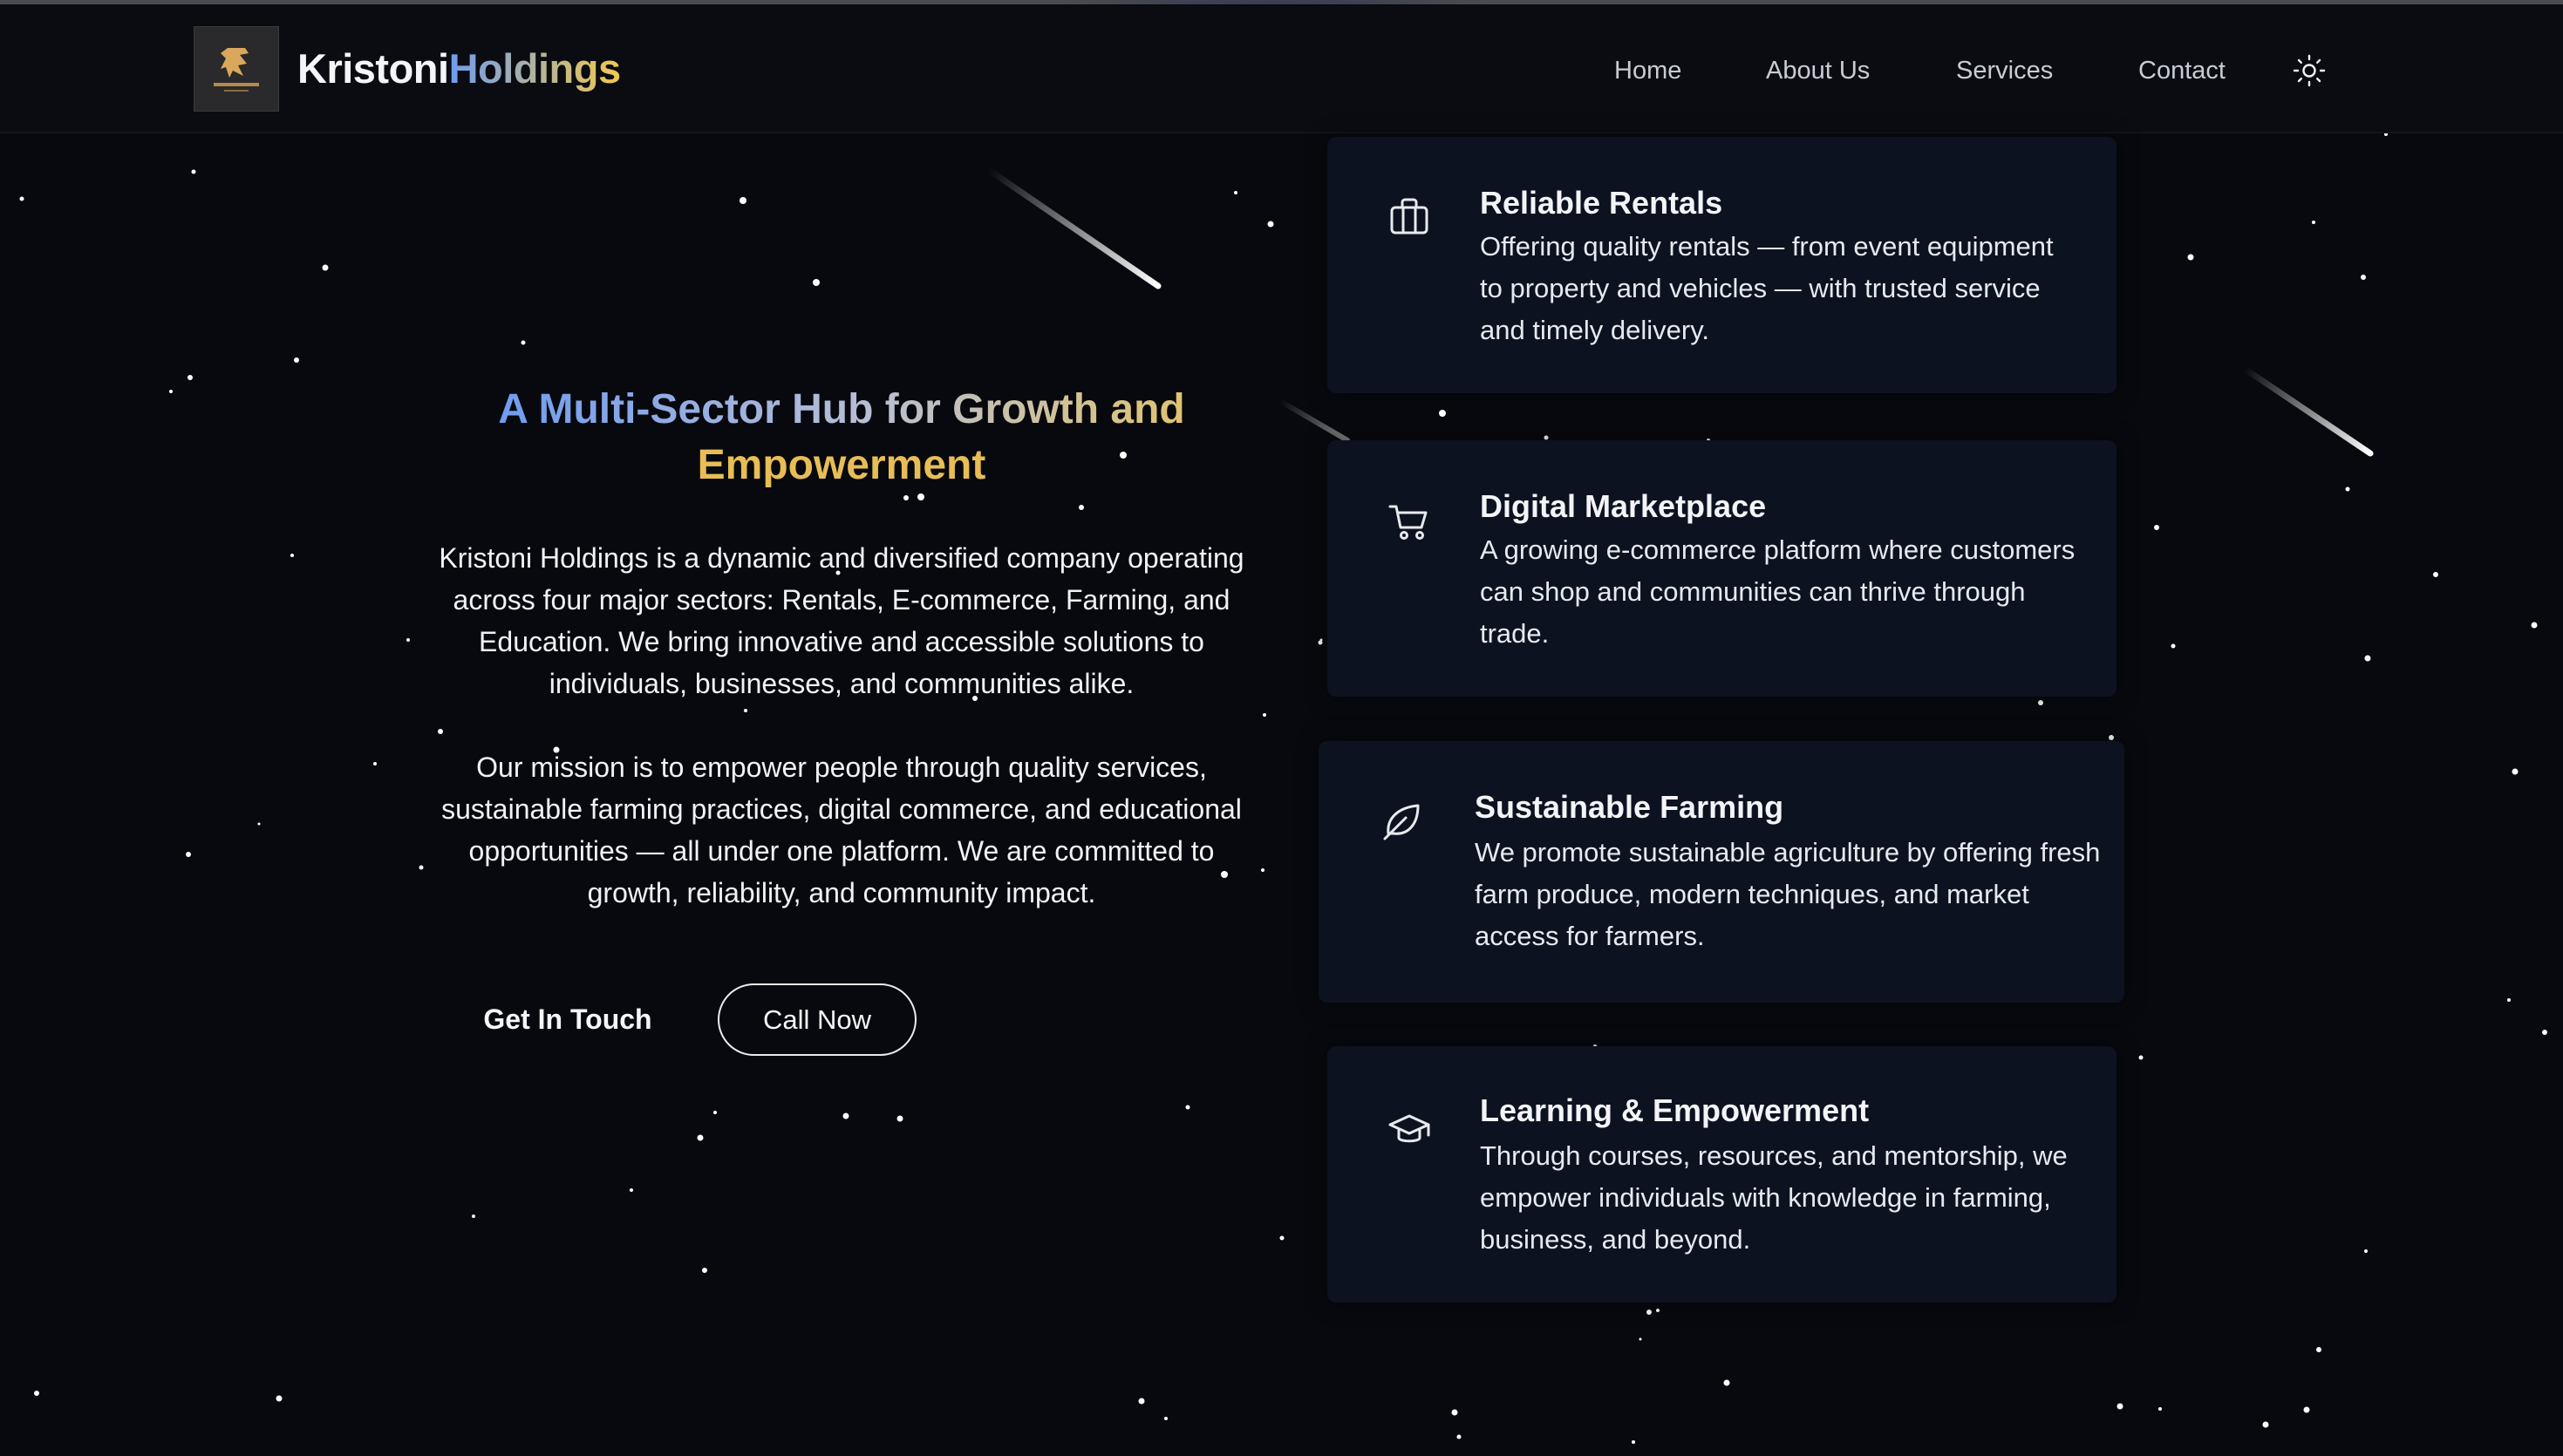 Image resolution: width=2563 pixels, height=1456 pixels. I want to click on leaf-icon, so click(1401, 822).